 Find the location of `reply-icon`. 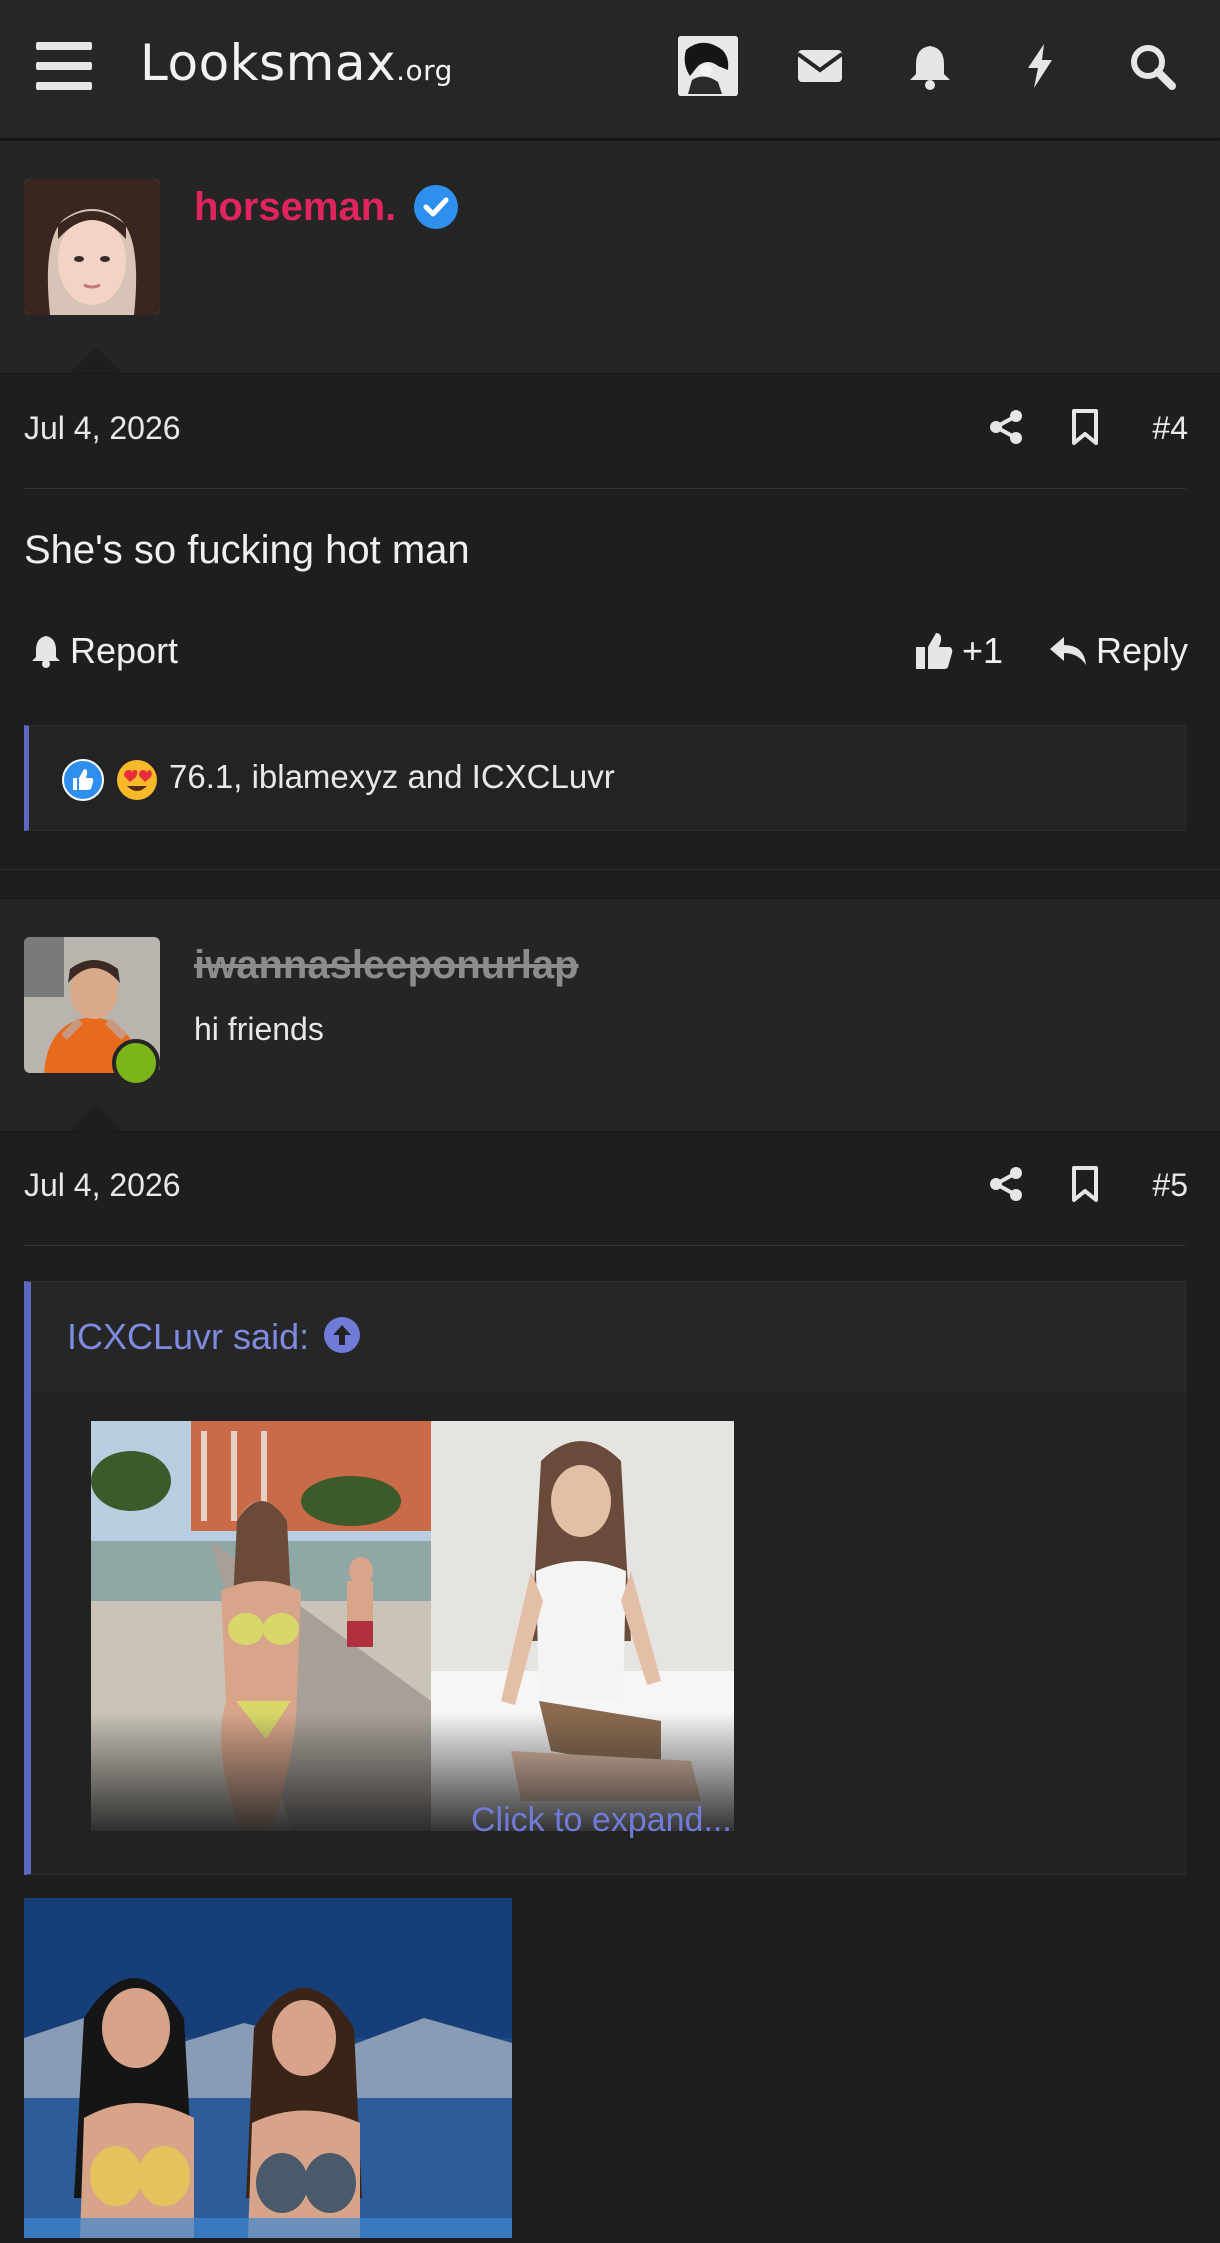

reply-icon is located at coordinates (1068, 651).